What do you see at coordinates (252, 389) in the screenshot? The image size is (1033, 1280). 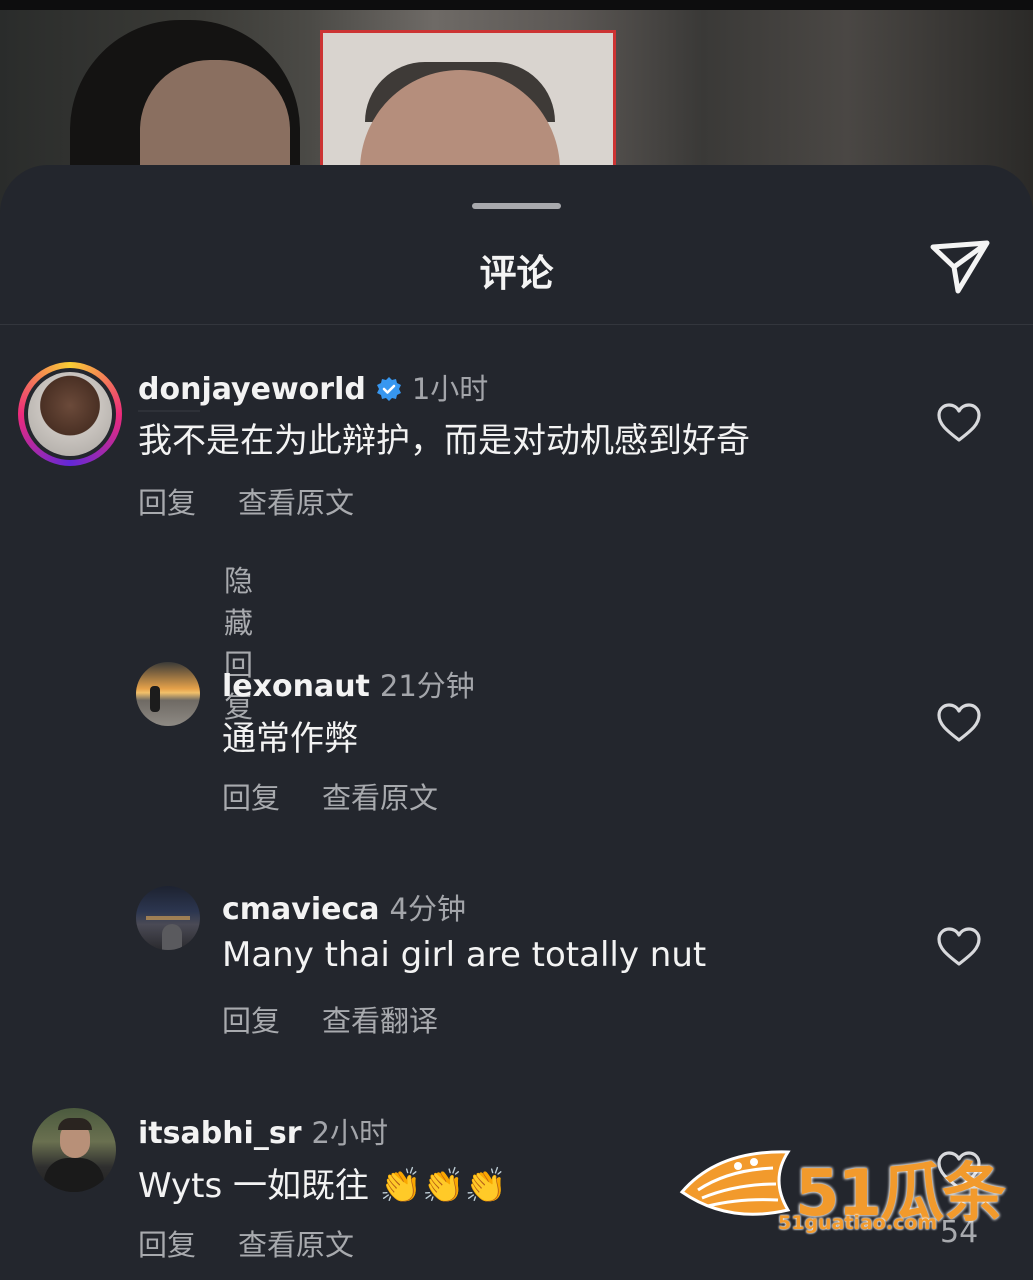 I see `username-text: donjayeworld` at bounding box center [252, 389].